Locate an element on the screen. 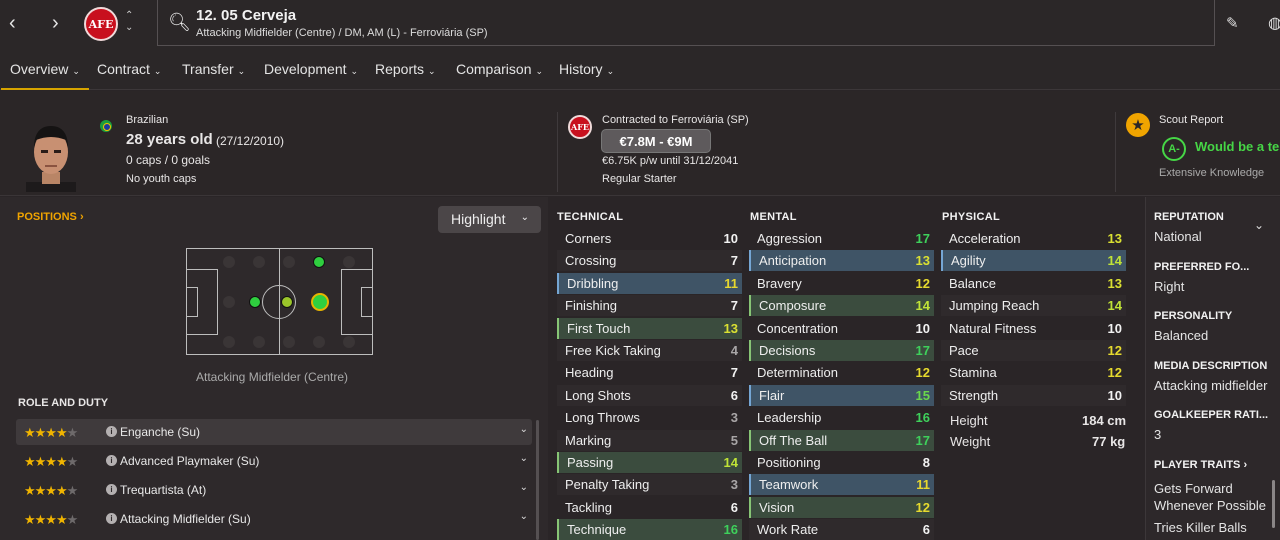 The image size is (1280, 540). technical-attribute-row: Dribbling 11 is located at coordinates (649, 283).